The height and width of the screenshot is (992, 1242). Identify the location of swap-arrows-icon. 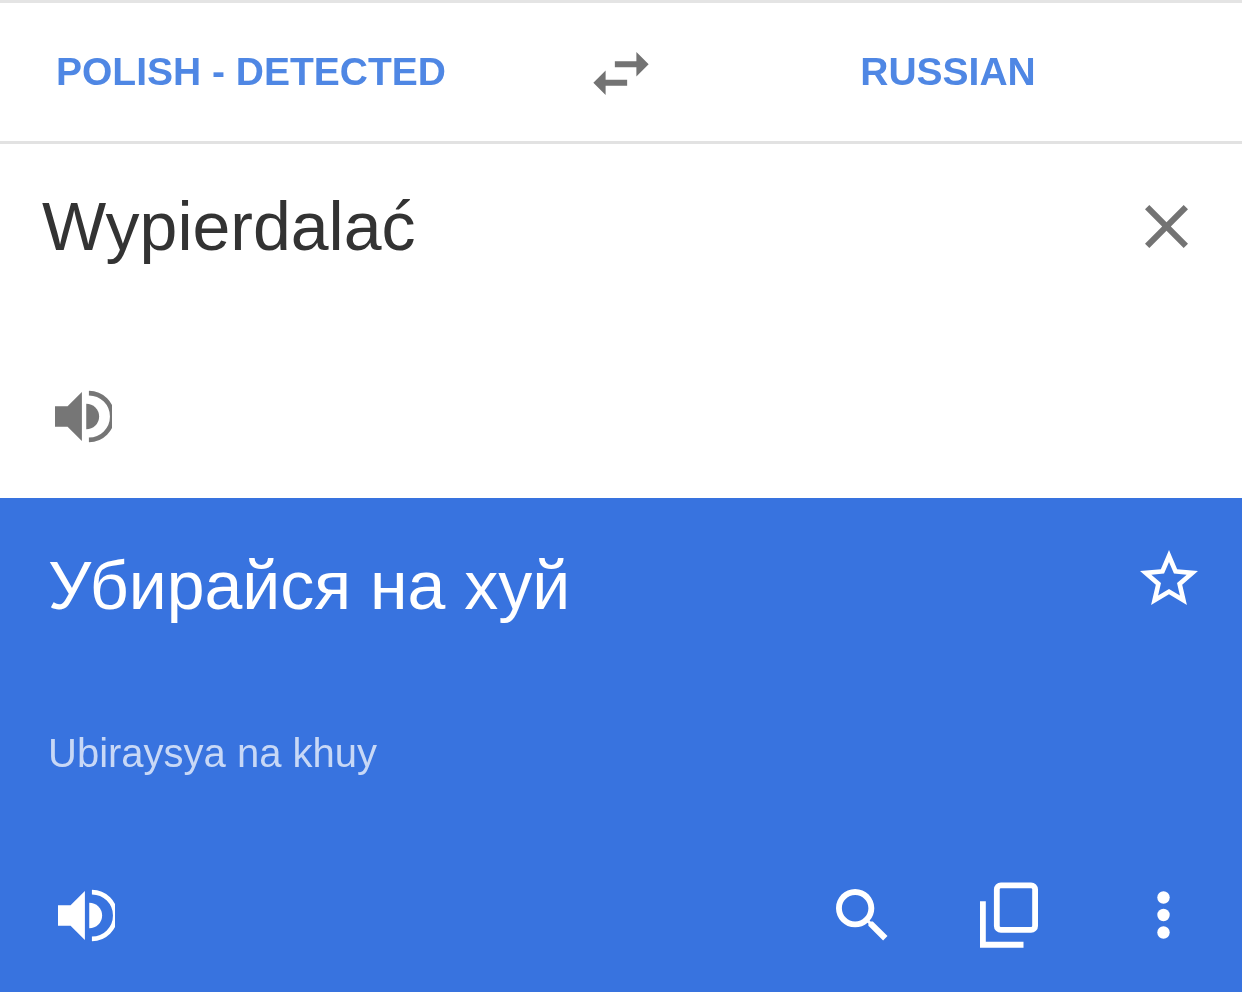
(621, 73).